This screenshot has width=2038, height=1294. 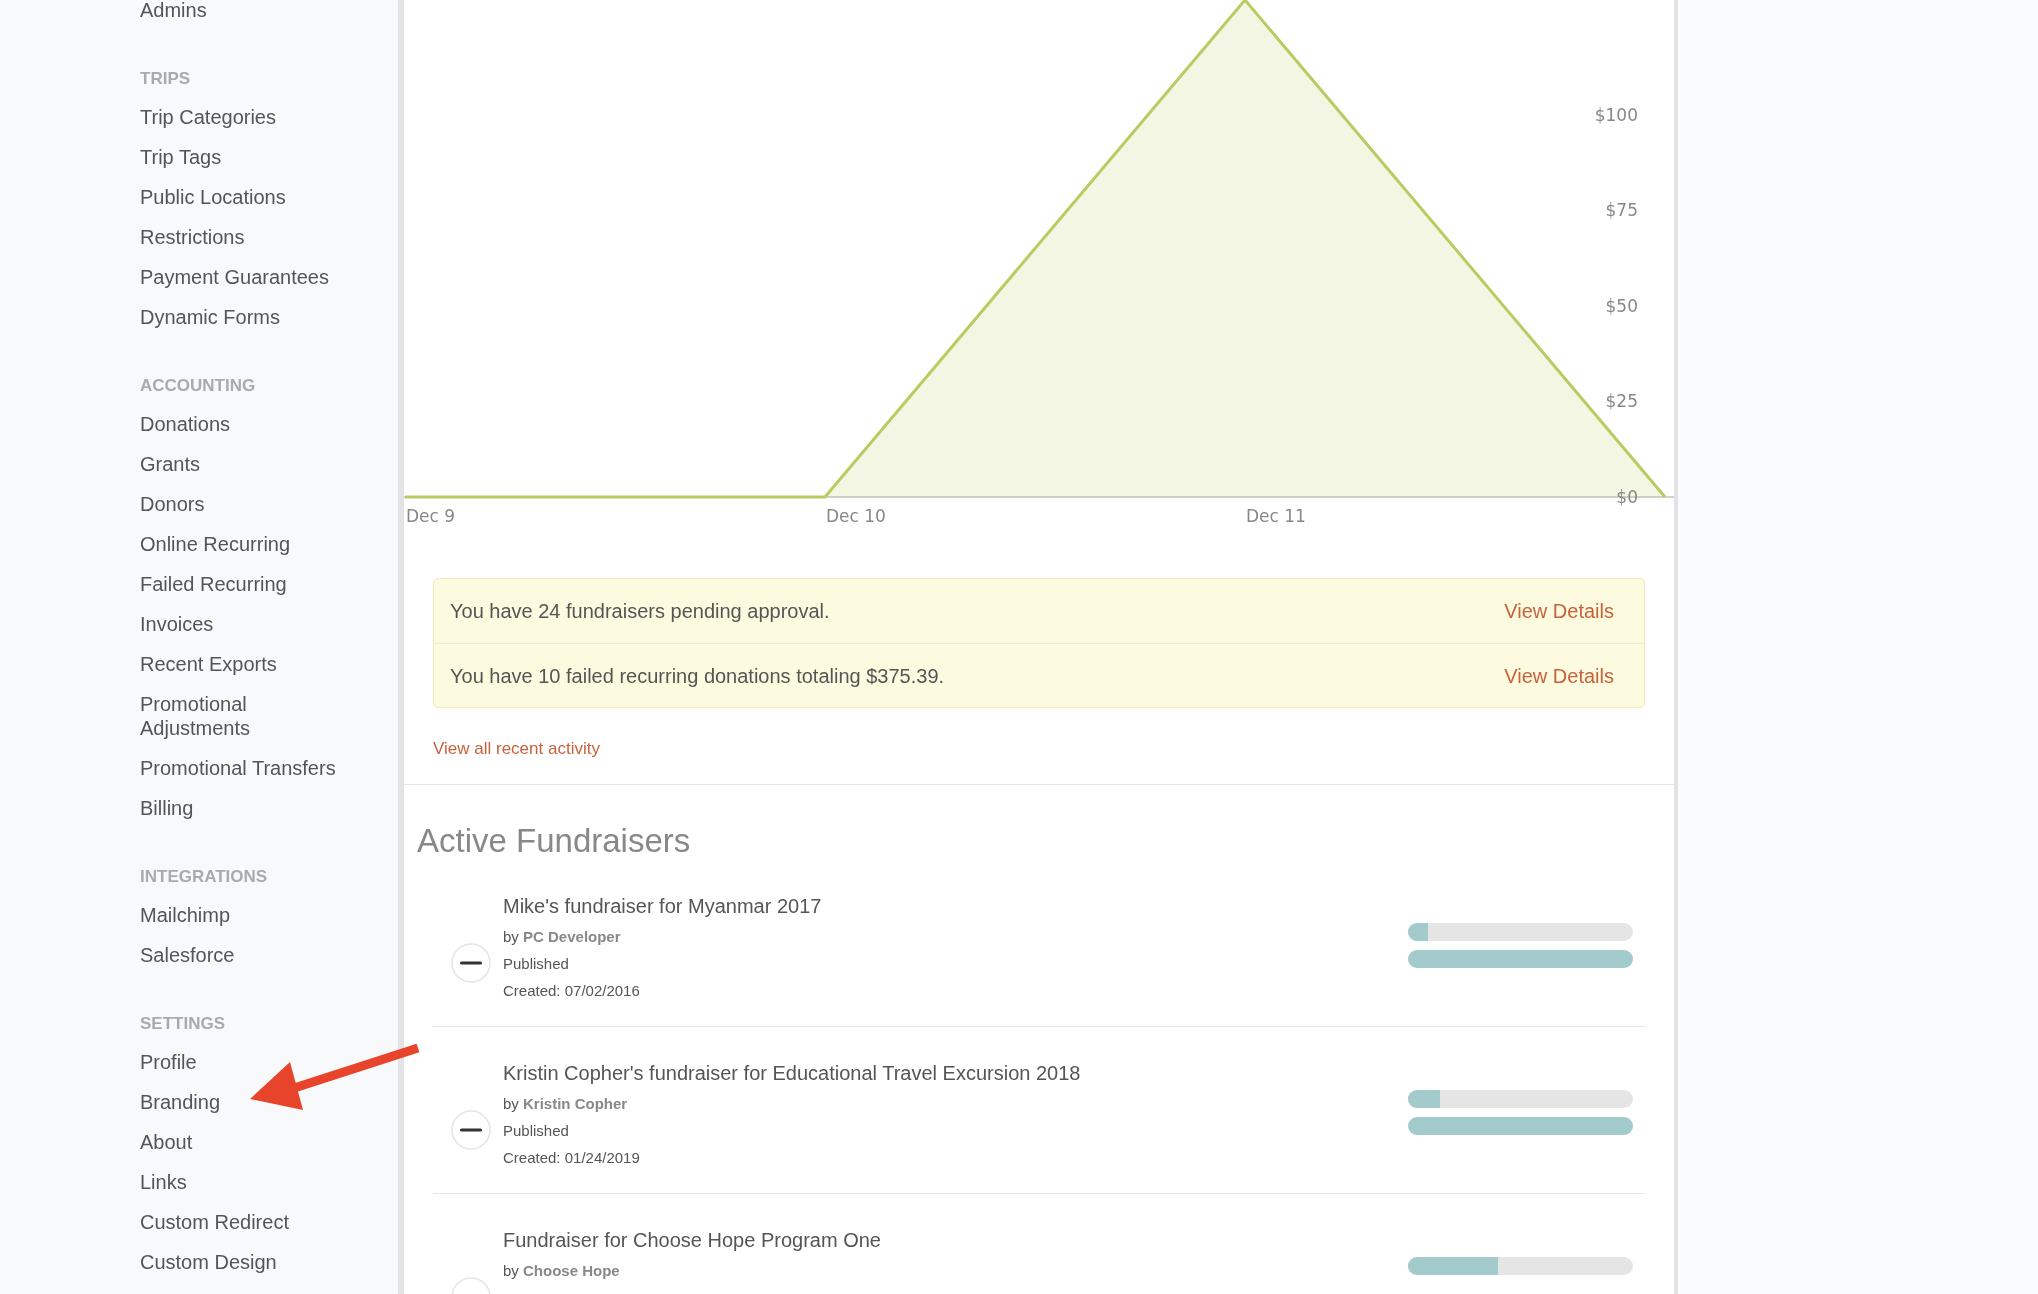 What do you see at coordinates (1621, 305) in the screenshot?
I see `axis-label: $50` at bounding box center [1621, 305].